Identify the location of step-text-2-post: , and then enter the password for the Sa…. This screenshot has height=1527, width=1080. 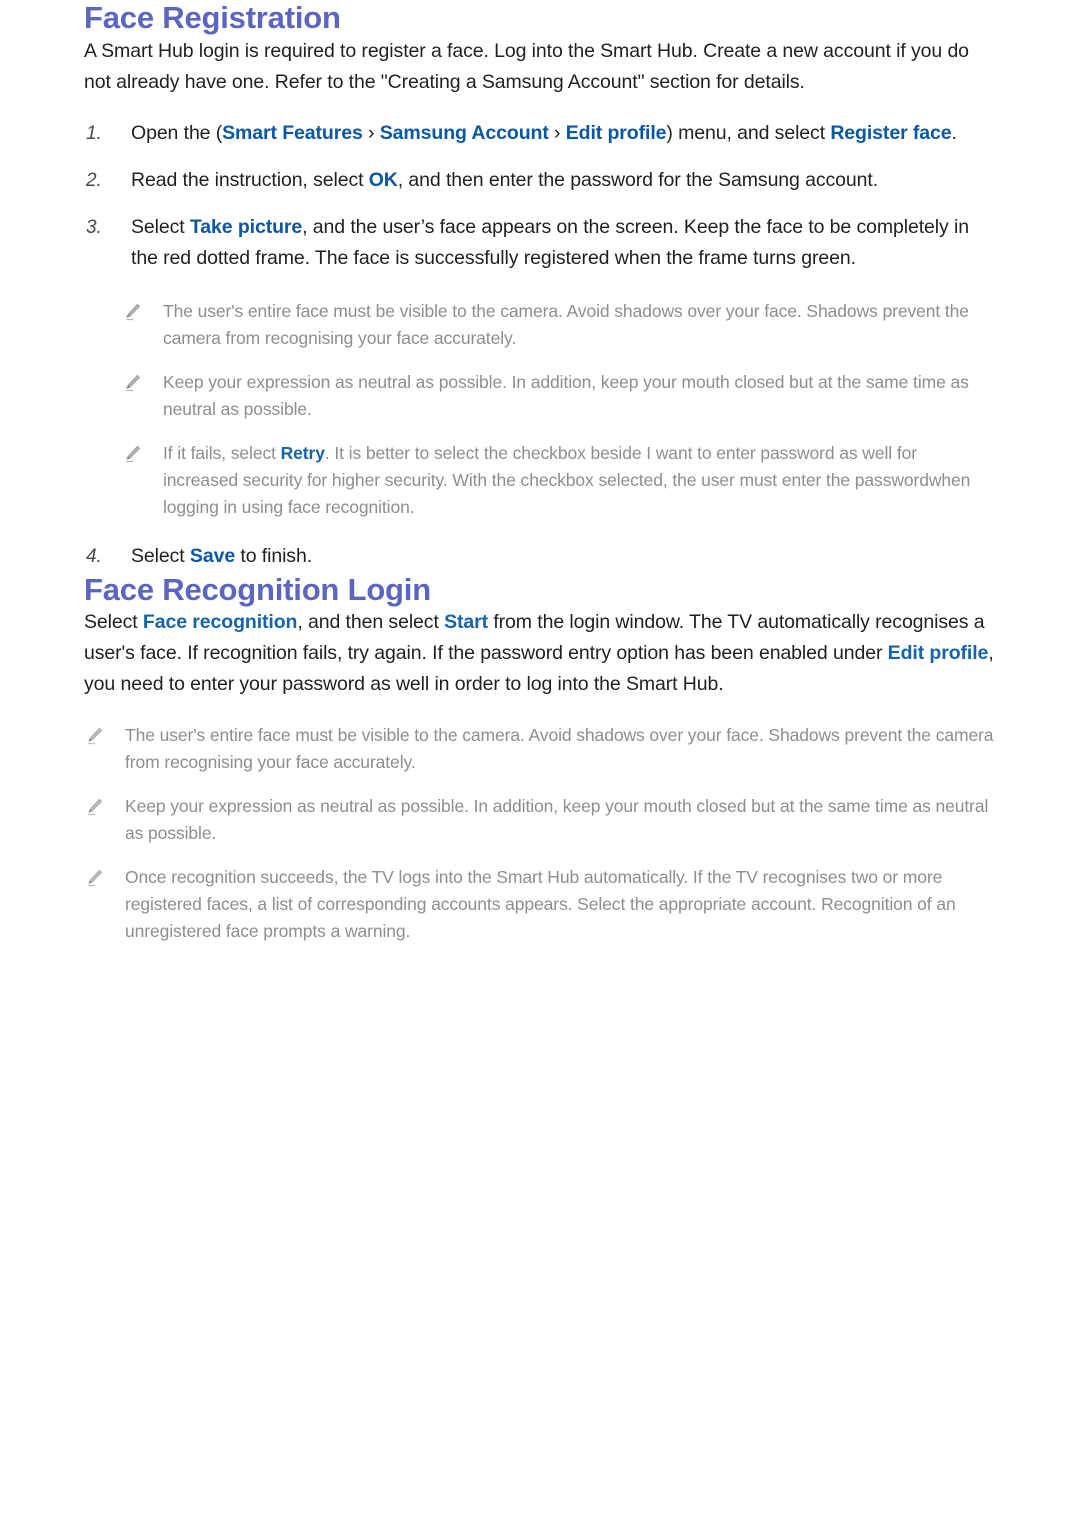
(638, 179).